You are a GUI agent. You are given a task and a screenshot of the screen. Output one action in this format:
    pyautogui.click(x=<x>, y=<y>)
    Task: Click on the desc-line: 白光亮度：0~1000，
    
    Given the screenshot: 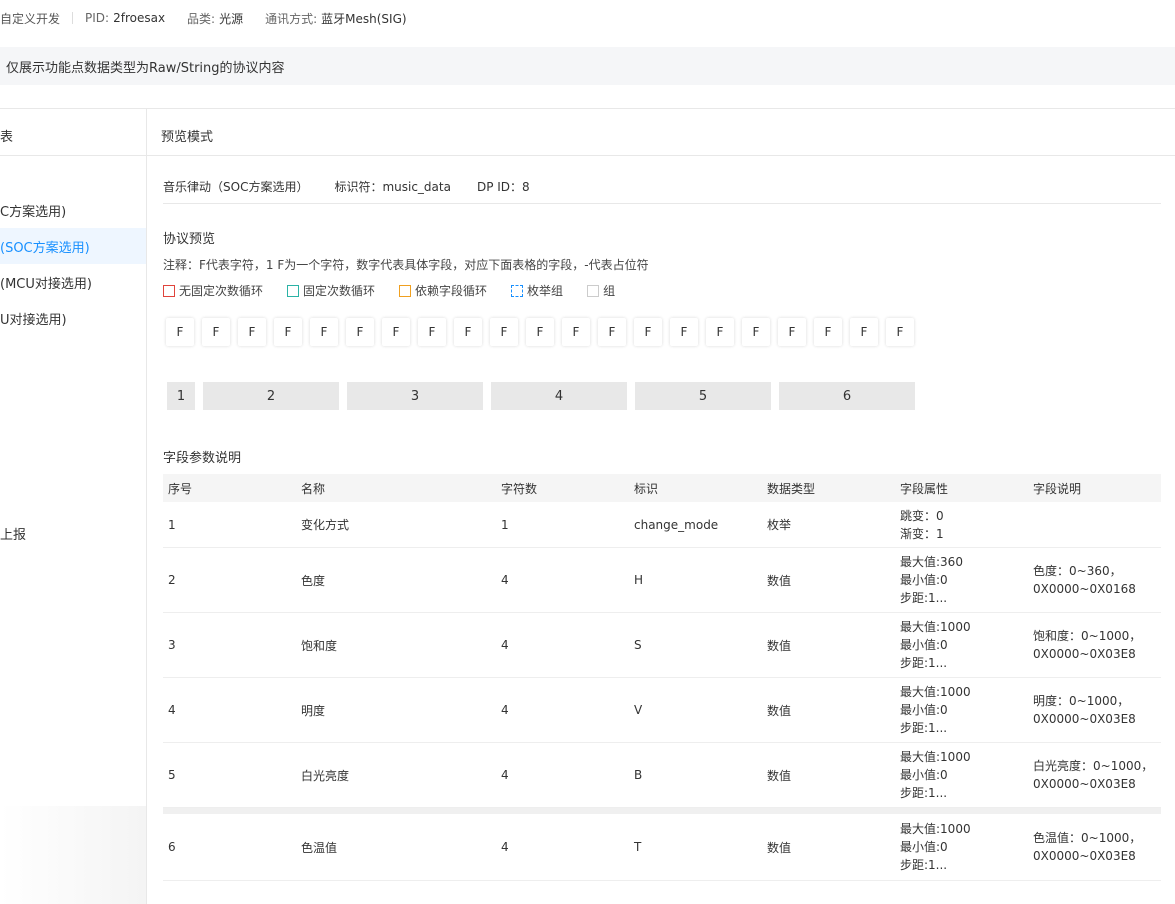 What is the action you would take?
    pyautogui.click(x=1093, y=766)
    